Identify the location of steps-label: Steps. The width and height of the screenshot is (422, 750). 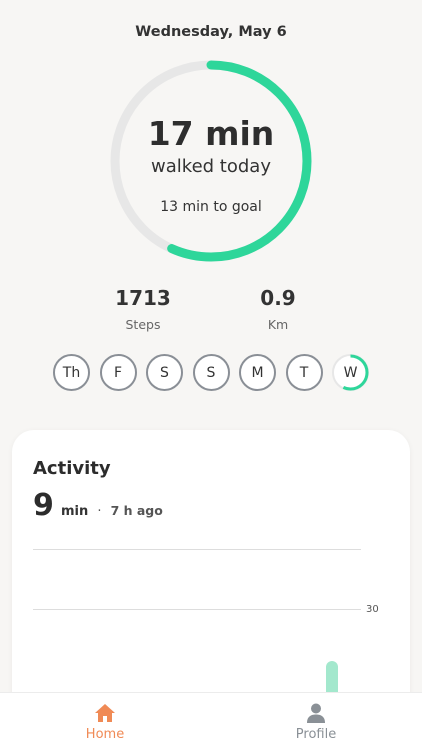
(143, 324).